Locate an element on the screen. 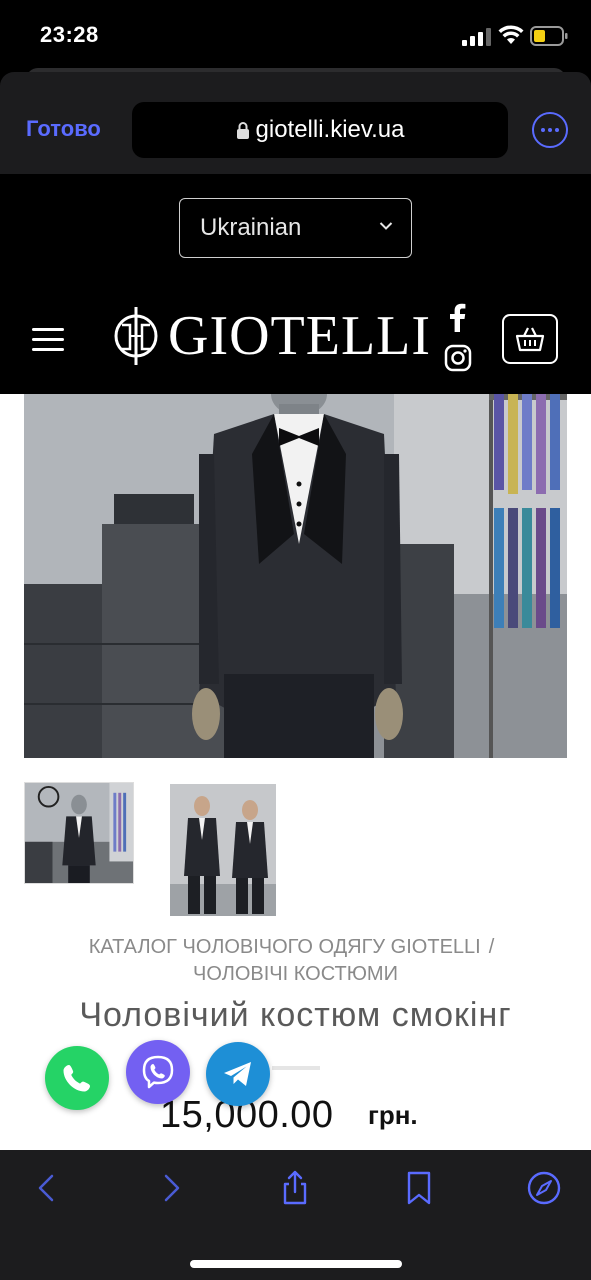 The width and height of the screenshot is (591, 1280). phone-icon is located at coordinates (76, 1078).